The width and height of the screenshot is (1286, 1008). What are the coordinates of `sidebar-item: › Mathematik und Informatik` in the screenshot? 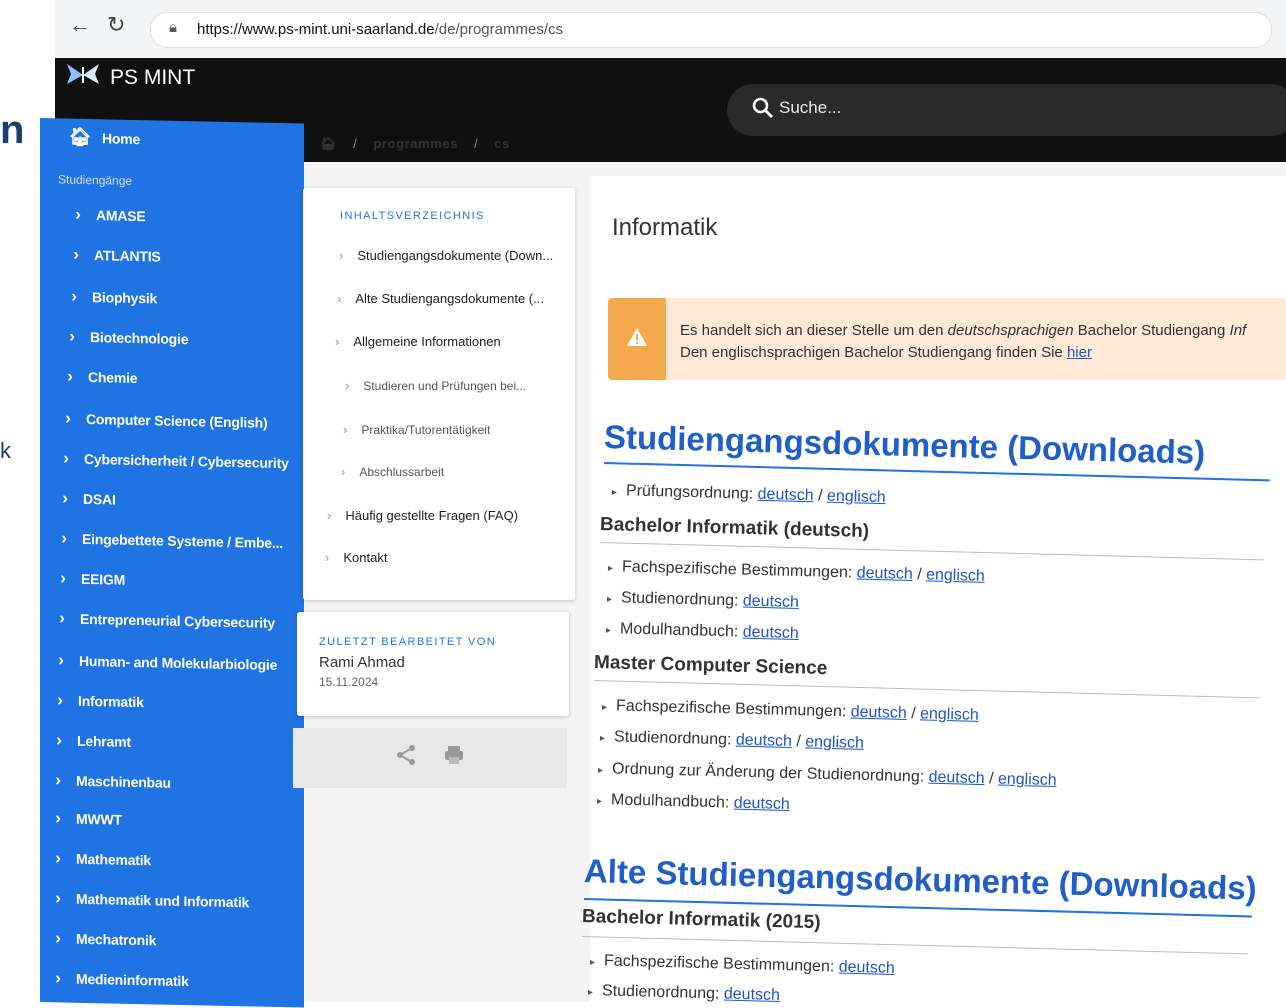 It's located at (144, 900).